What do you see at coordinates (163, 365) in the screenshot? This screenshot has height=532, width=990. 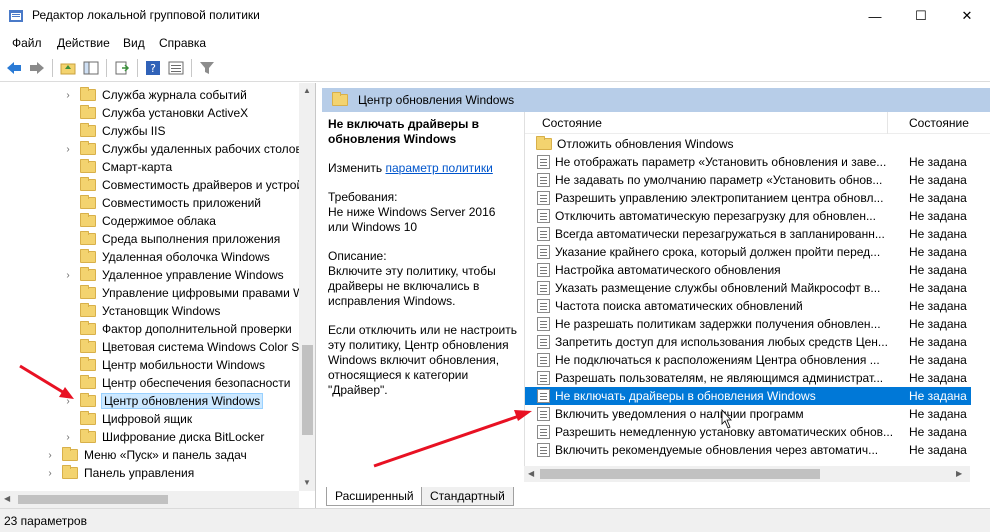 I see `tree-item: Центр мобильности Windows` at bounding box center [163, 365].